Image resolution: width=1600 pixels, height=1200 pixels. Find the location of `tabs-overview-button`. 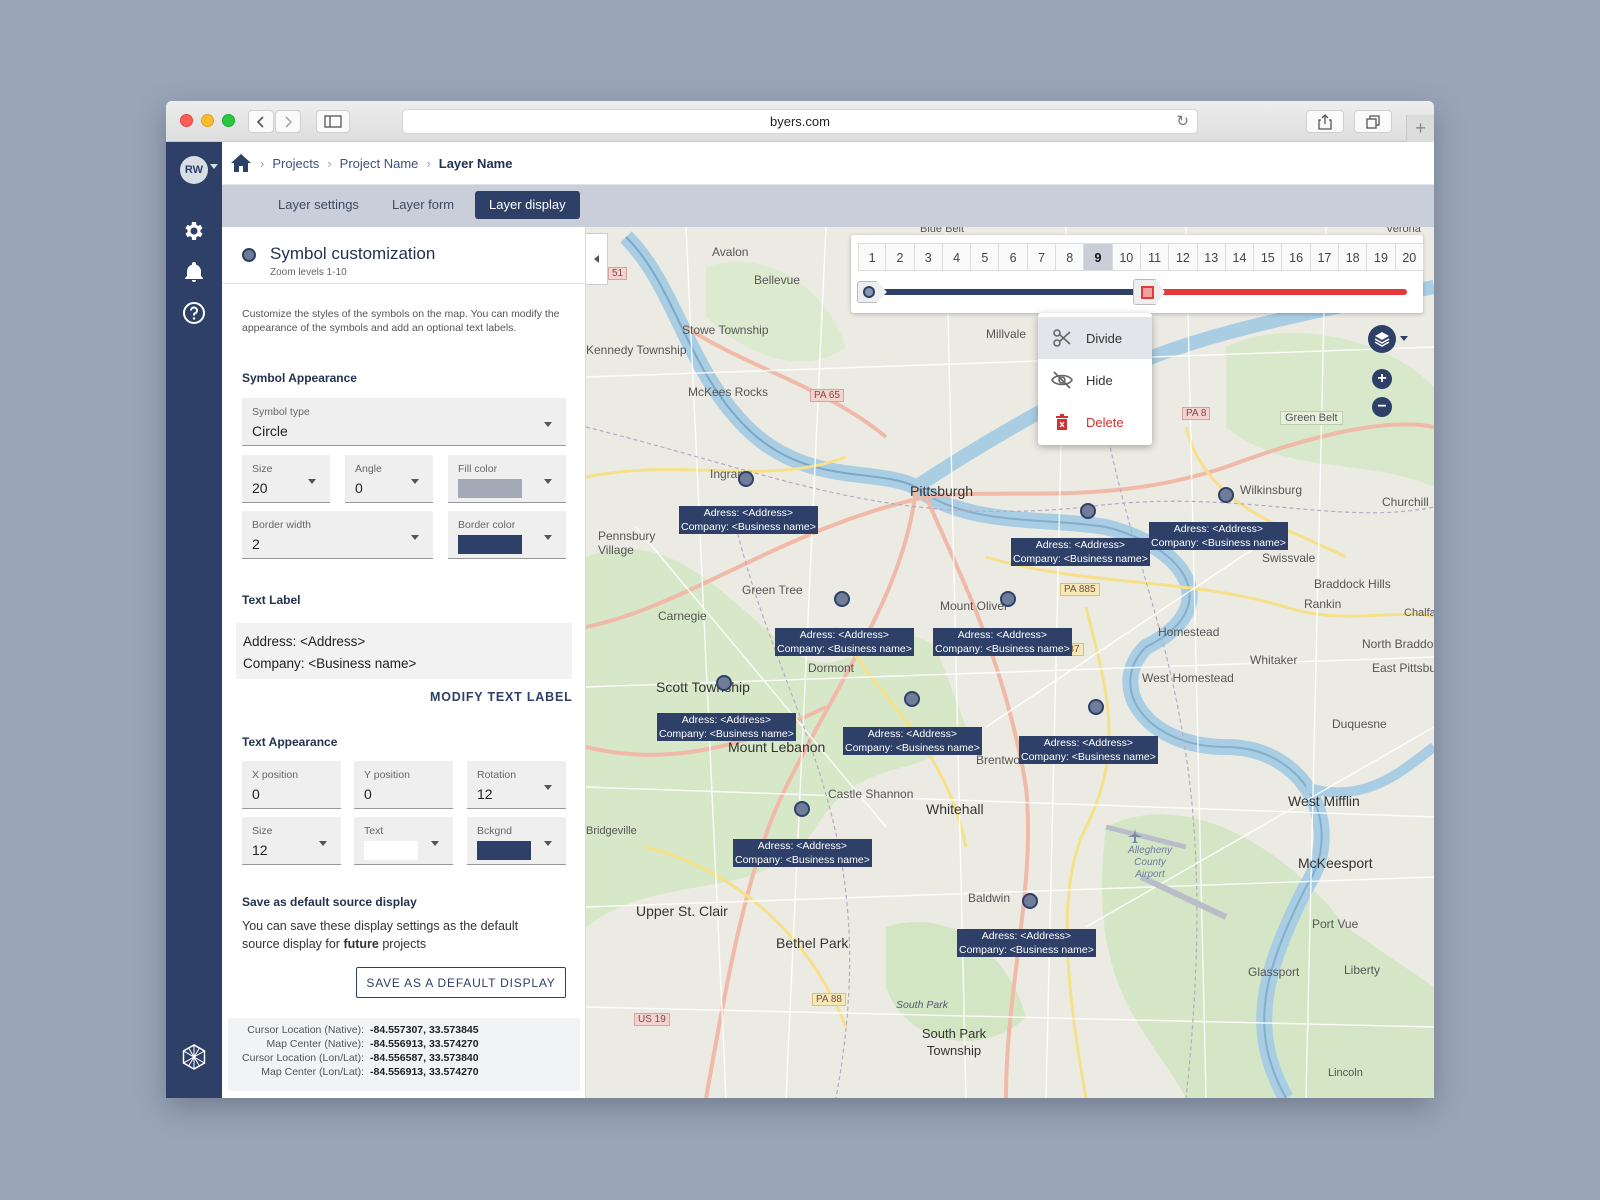

tabs-overview-button is located at coordinates (1373, 121).